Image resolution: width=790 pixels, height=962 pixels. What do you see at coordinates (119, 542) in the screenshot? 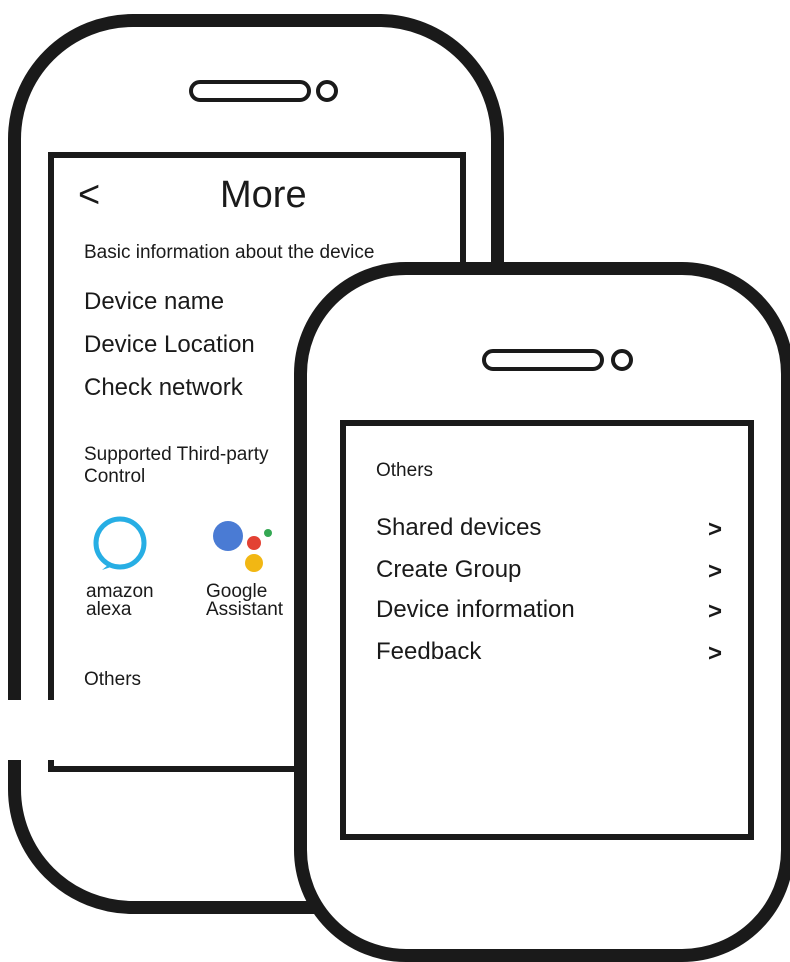
I see `amazon-alexa-icon` at bounding box center [119, 542].